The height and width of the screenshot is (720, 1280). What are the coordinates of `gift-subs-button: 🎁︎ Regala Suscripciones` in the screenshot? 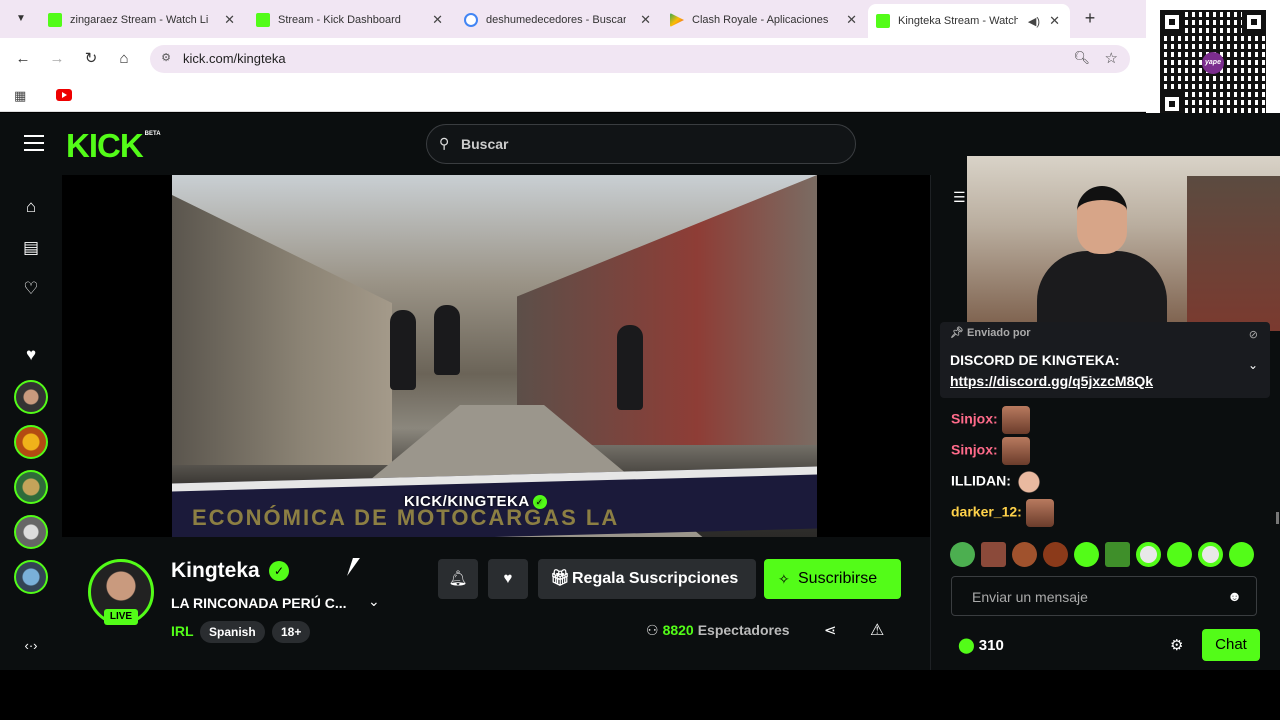 It's located at (647, 579).